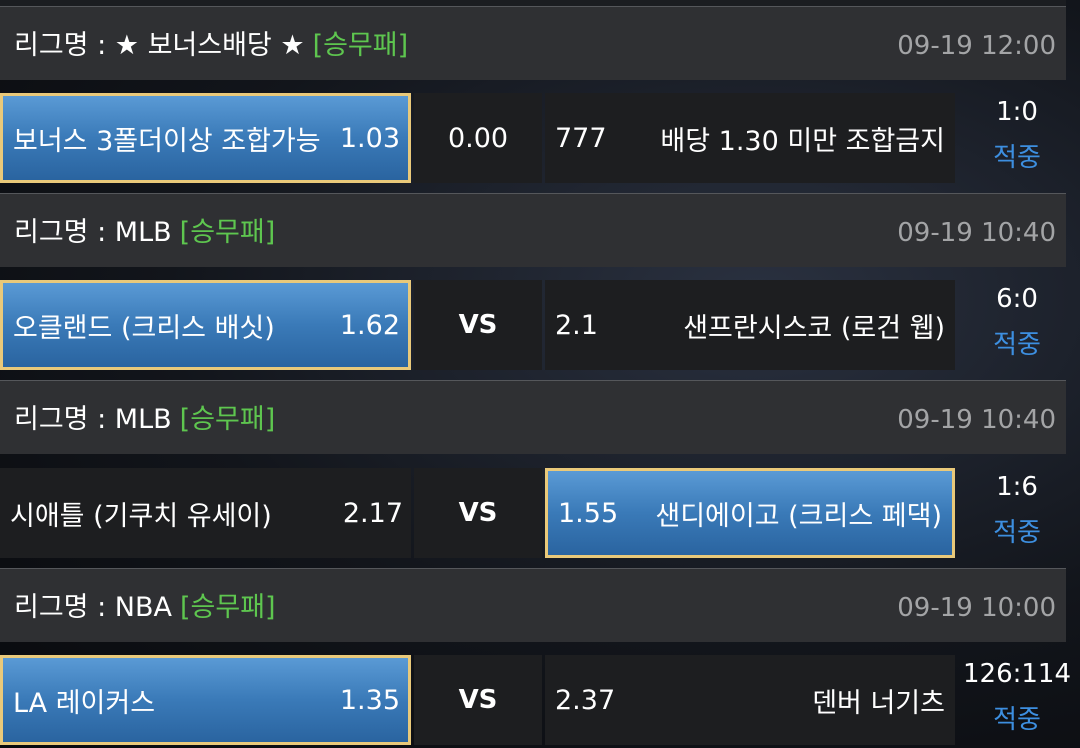 The image size is (1080, 748). What do you see at coordinates (878, 703) in the screenshot?
I see `away-team-name: 덴버 너기츠` at bounding box center [878, 703].